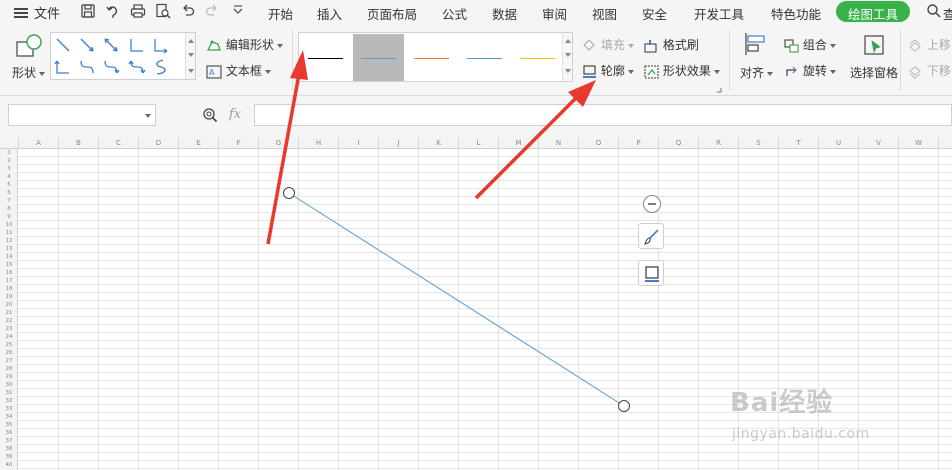 This screenshot has height=470, width=952. What do you see at coordinates (148, 116) in the screenshot?
I see `name-box-dropdown-icon` at bounding box center [148, 116].